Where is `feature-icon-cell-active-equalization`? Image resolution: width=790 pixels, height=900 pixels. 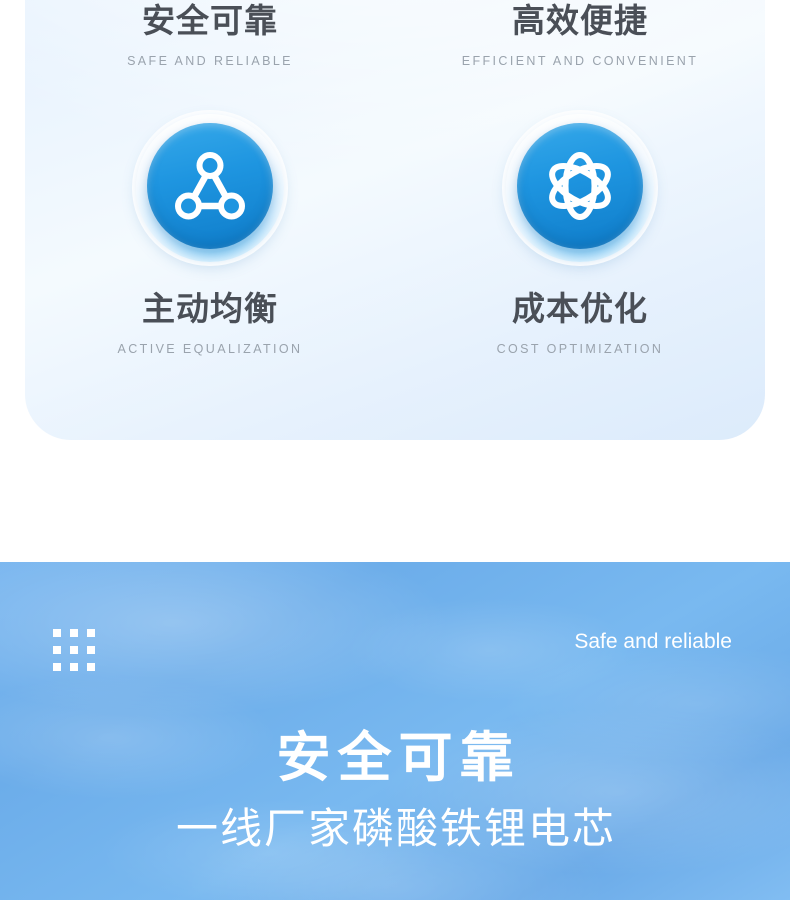 feature-icon-cell-active-equalization is located at coordinates (210, 188).